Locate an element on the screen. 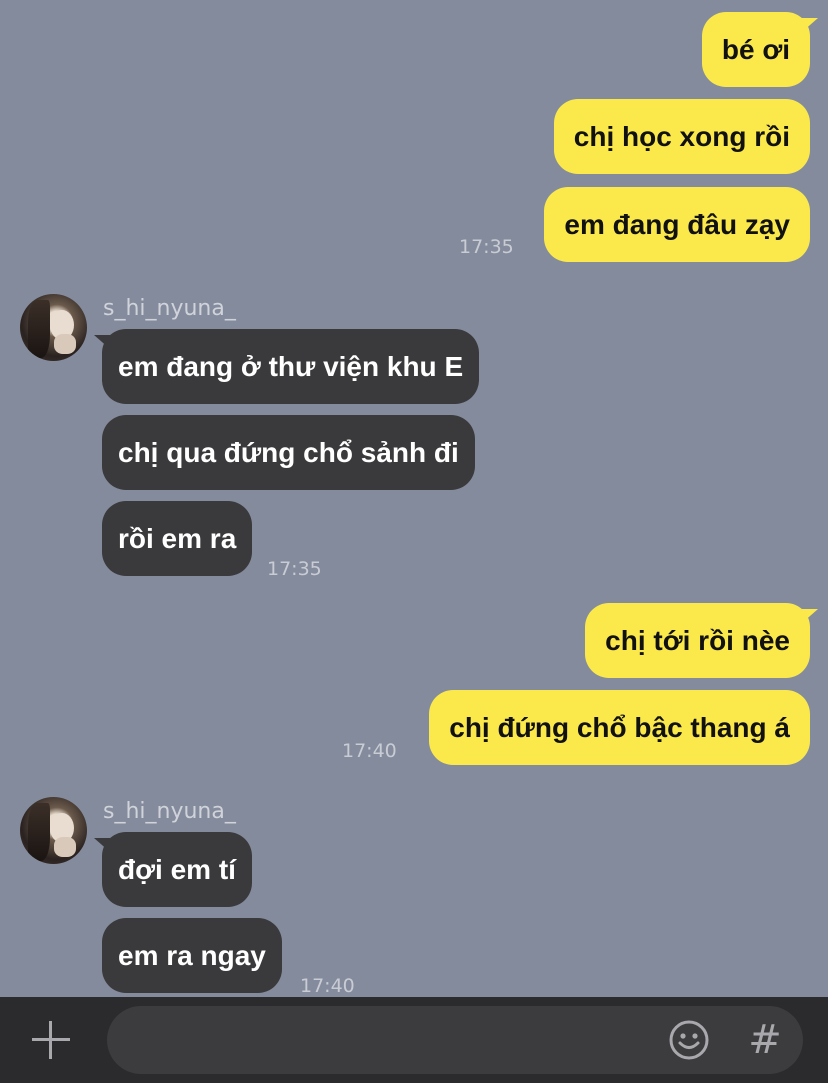 This screenshot has height=1083, width=828. message-bubble-incoming: chị qua đứng chổ sảnh đi is located at coordinates (288, 452).